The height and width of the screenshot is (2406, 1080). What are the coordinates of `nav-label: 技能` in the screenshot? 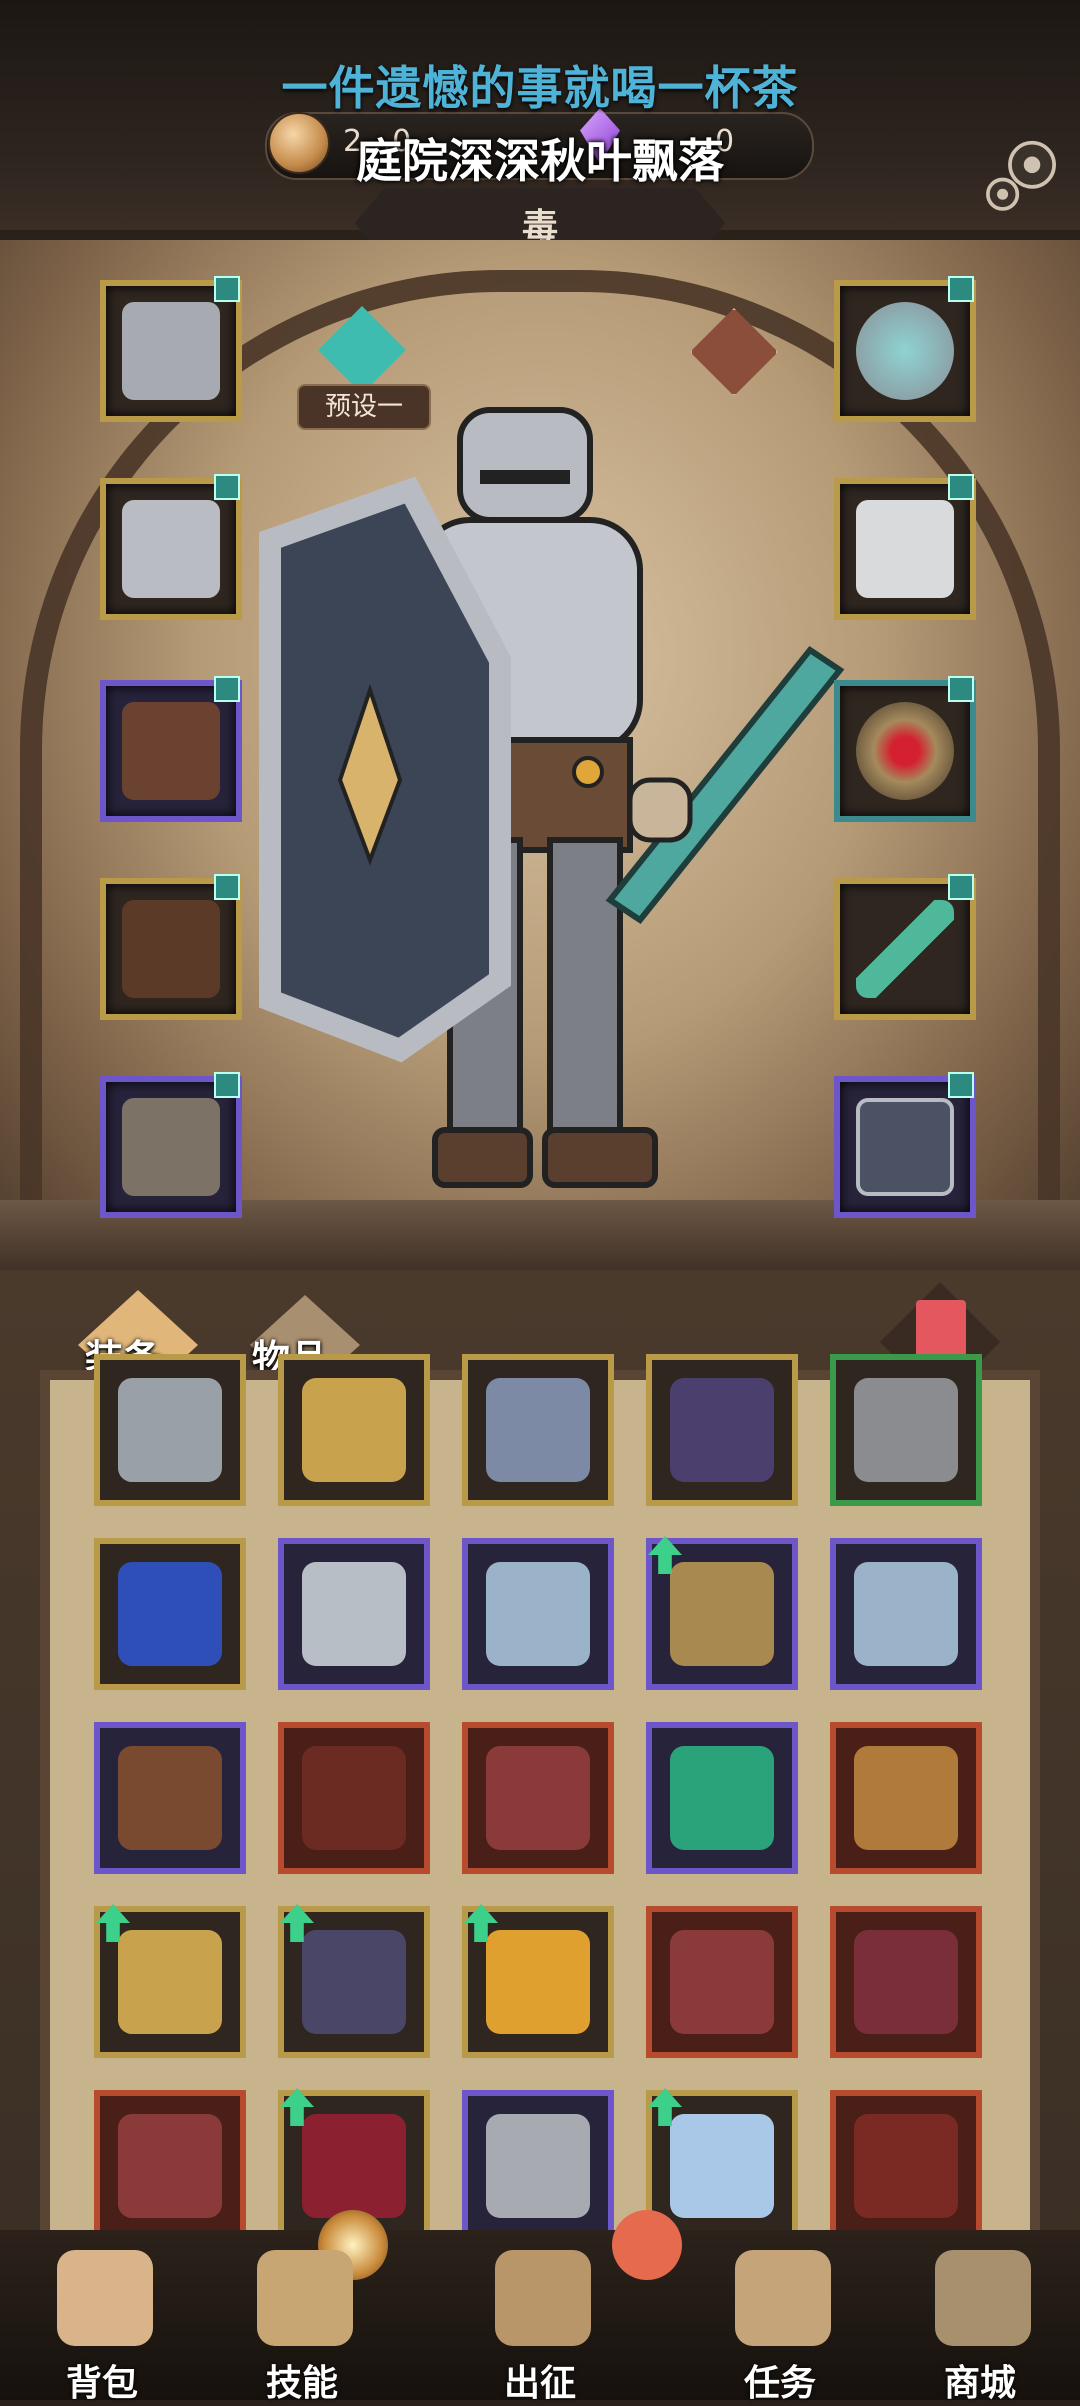 It's located at (301, 2383).